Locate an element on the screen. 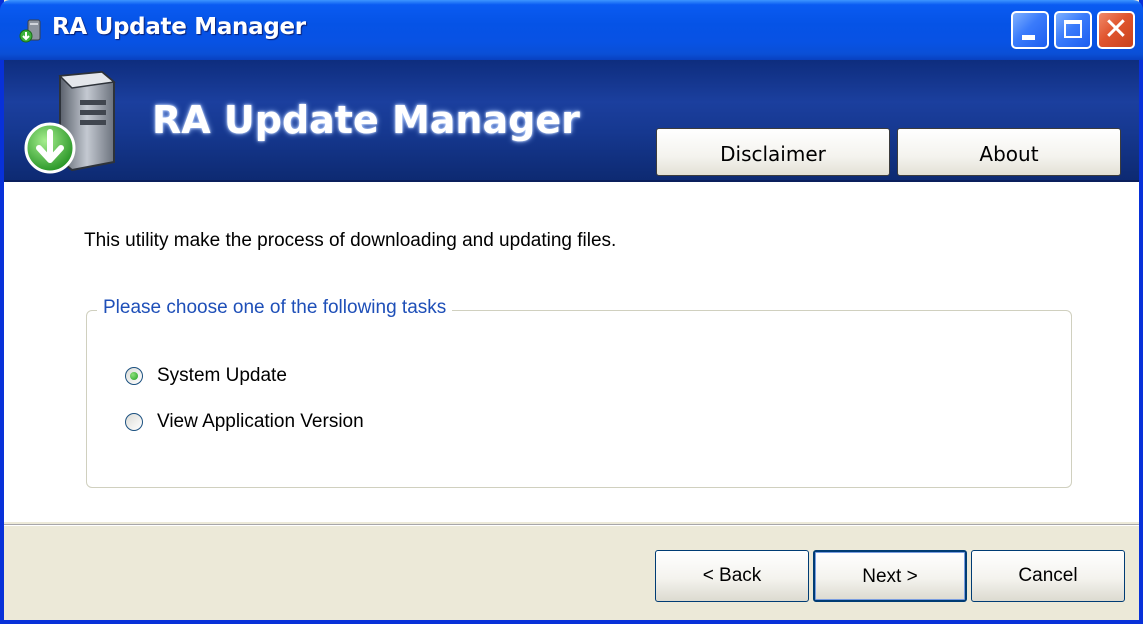 The width and height of the screenshot is (1143, 624). groupbox-title: Please choose one of the following tasks is located at coordinates (275, 308).